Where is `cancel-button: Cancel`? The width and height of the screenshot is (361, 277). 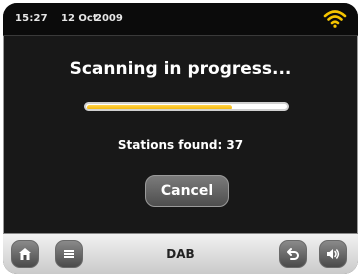
cancel-button: Cancel is located at coordinates (187, 191).